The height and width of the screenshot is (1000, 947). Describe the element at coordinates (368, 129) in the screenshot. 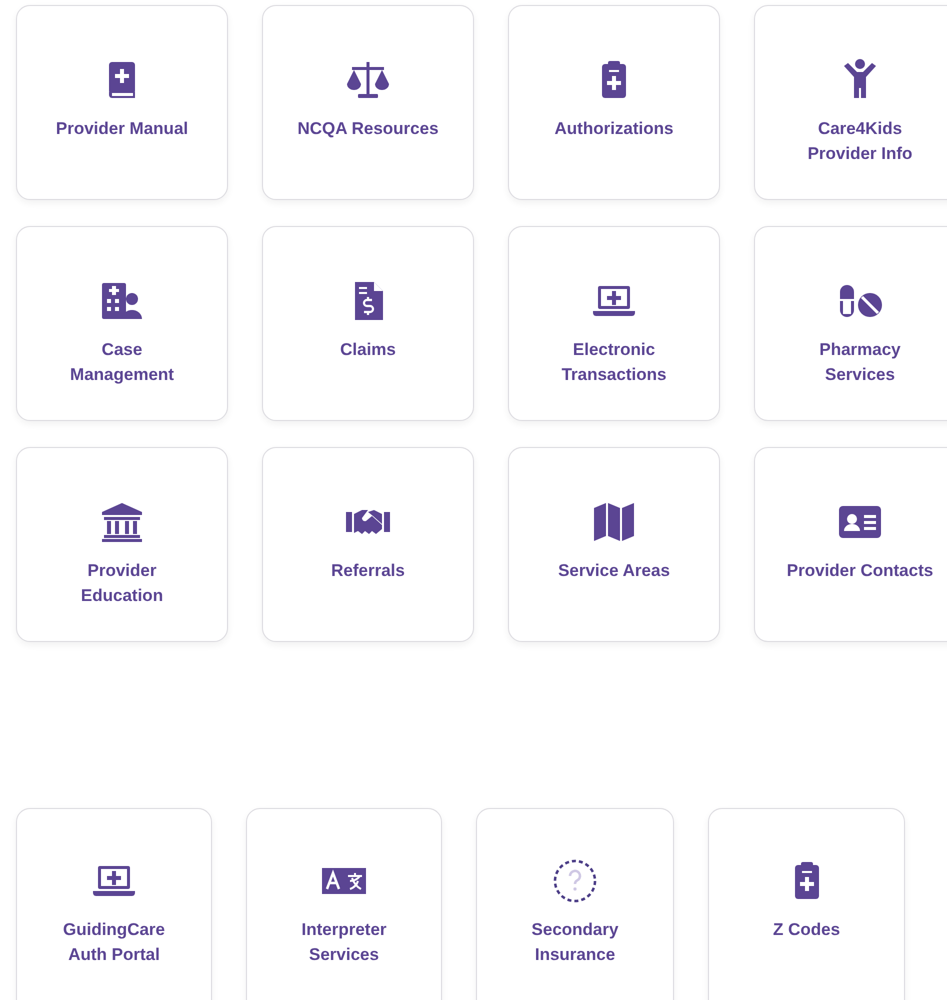

I see `tile-label: NCQA Resources` at that location.